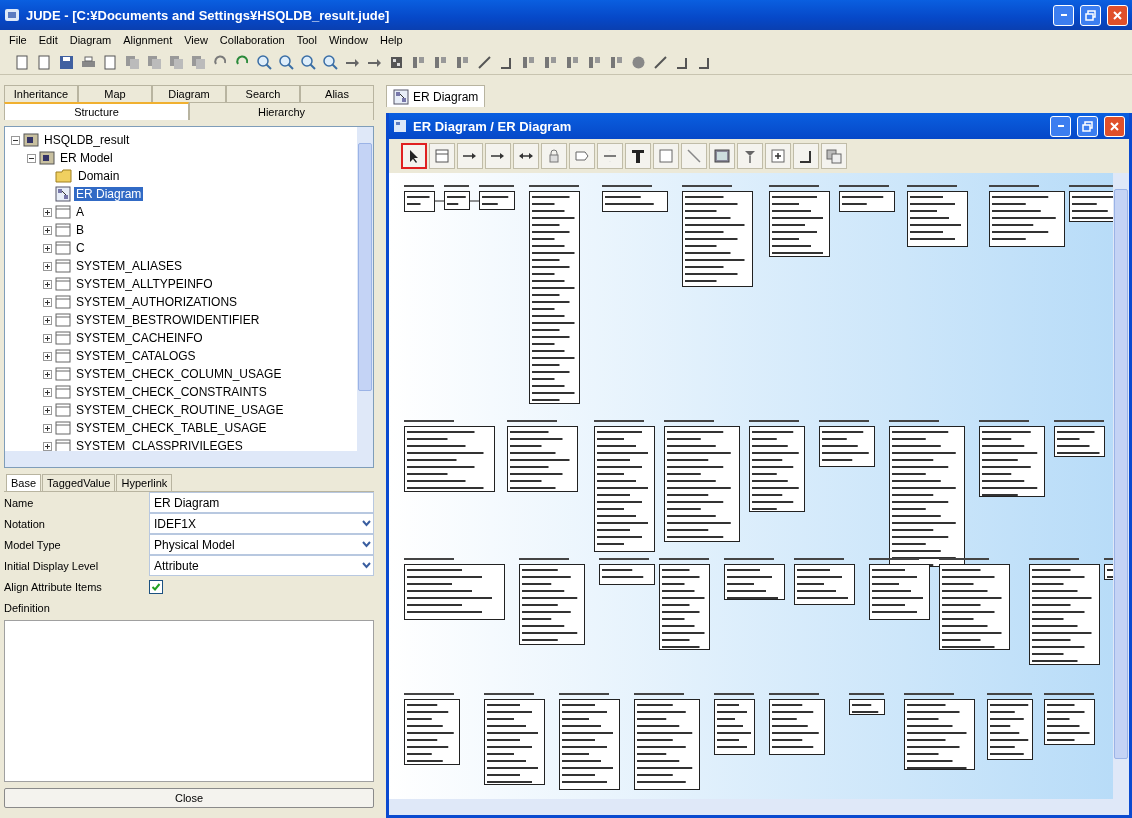  I want to click on tree-item: Domain, so click(99, 176).